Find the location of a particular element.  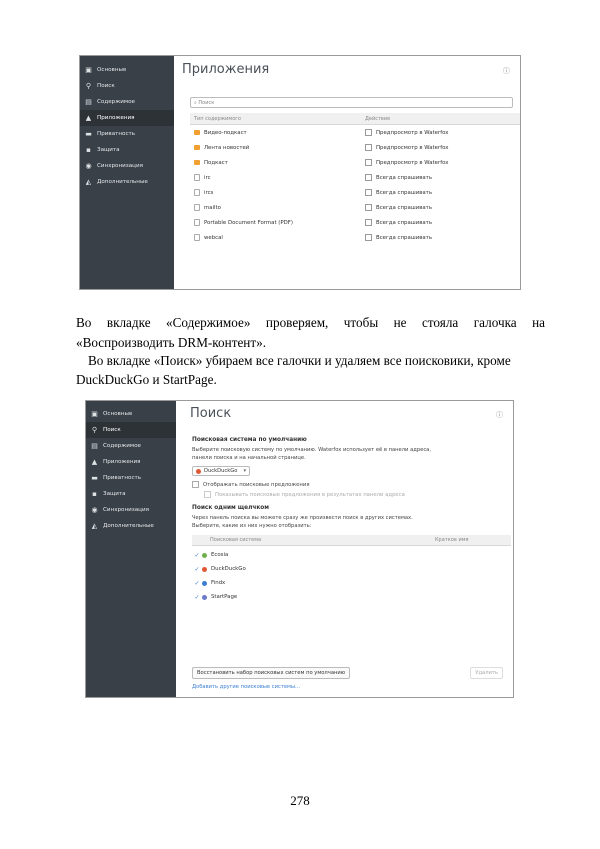

page-number: 278 is located at coordinates (300, 800).